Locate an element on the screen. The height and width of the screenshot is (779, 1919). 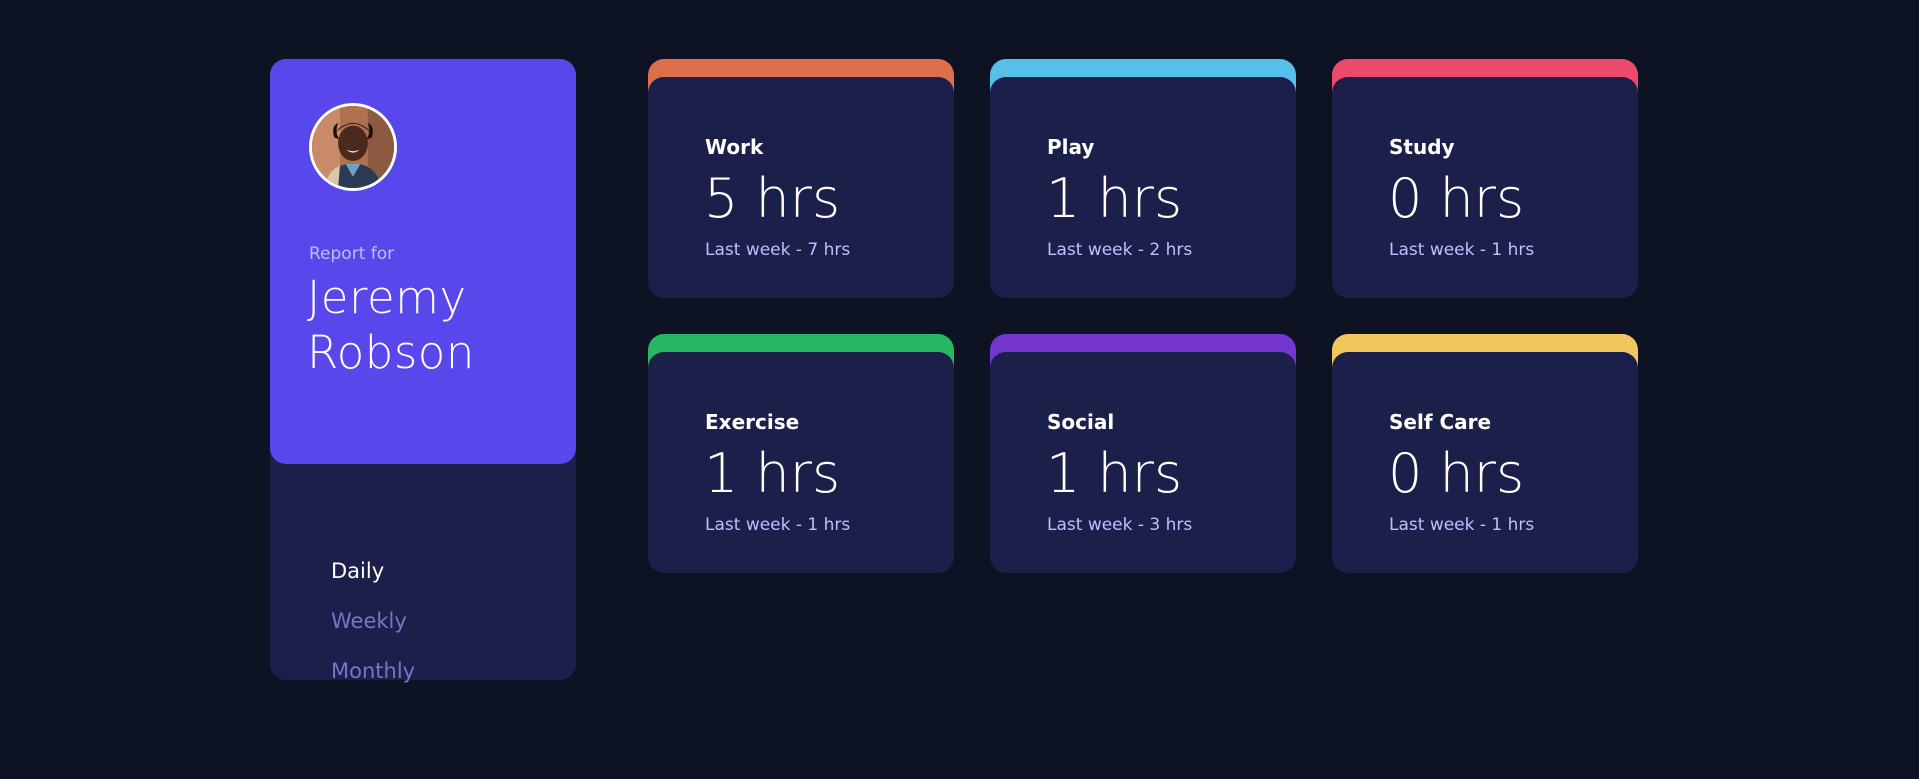
avatar-image is located at coordinates (353, 147).